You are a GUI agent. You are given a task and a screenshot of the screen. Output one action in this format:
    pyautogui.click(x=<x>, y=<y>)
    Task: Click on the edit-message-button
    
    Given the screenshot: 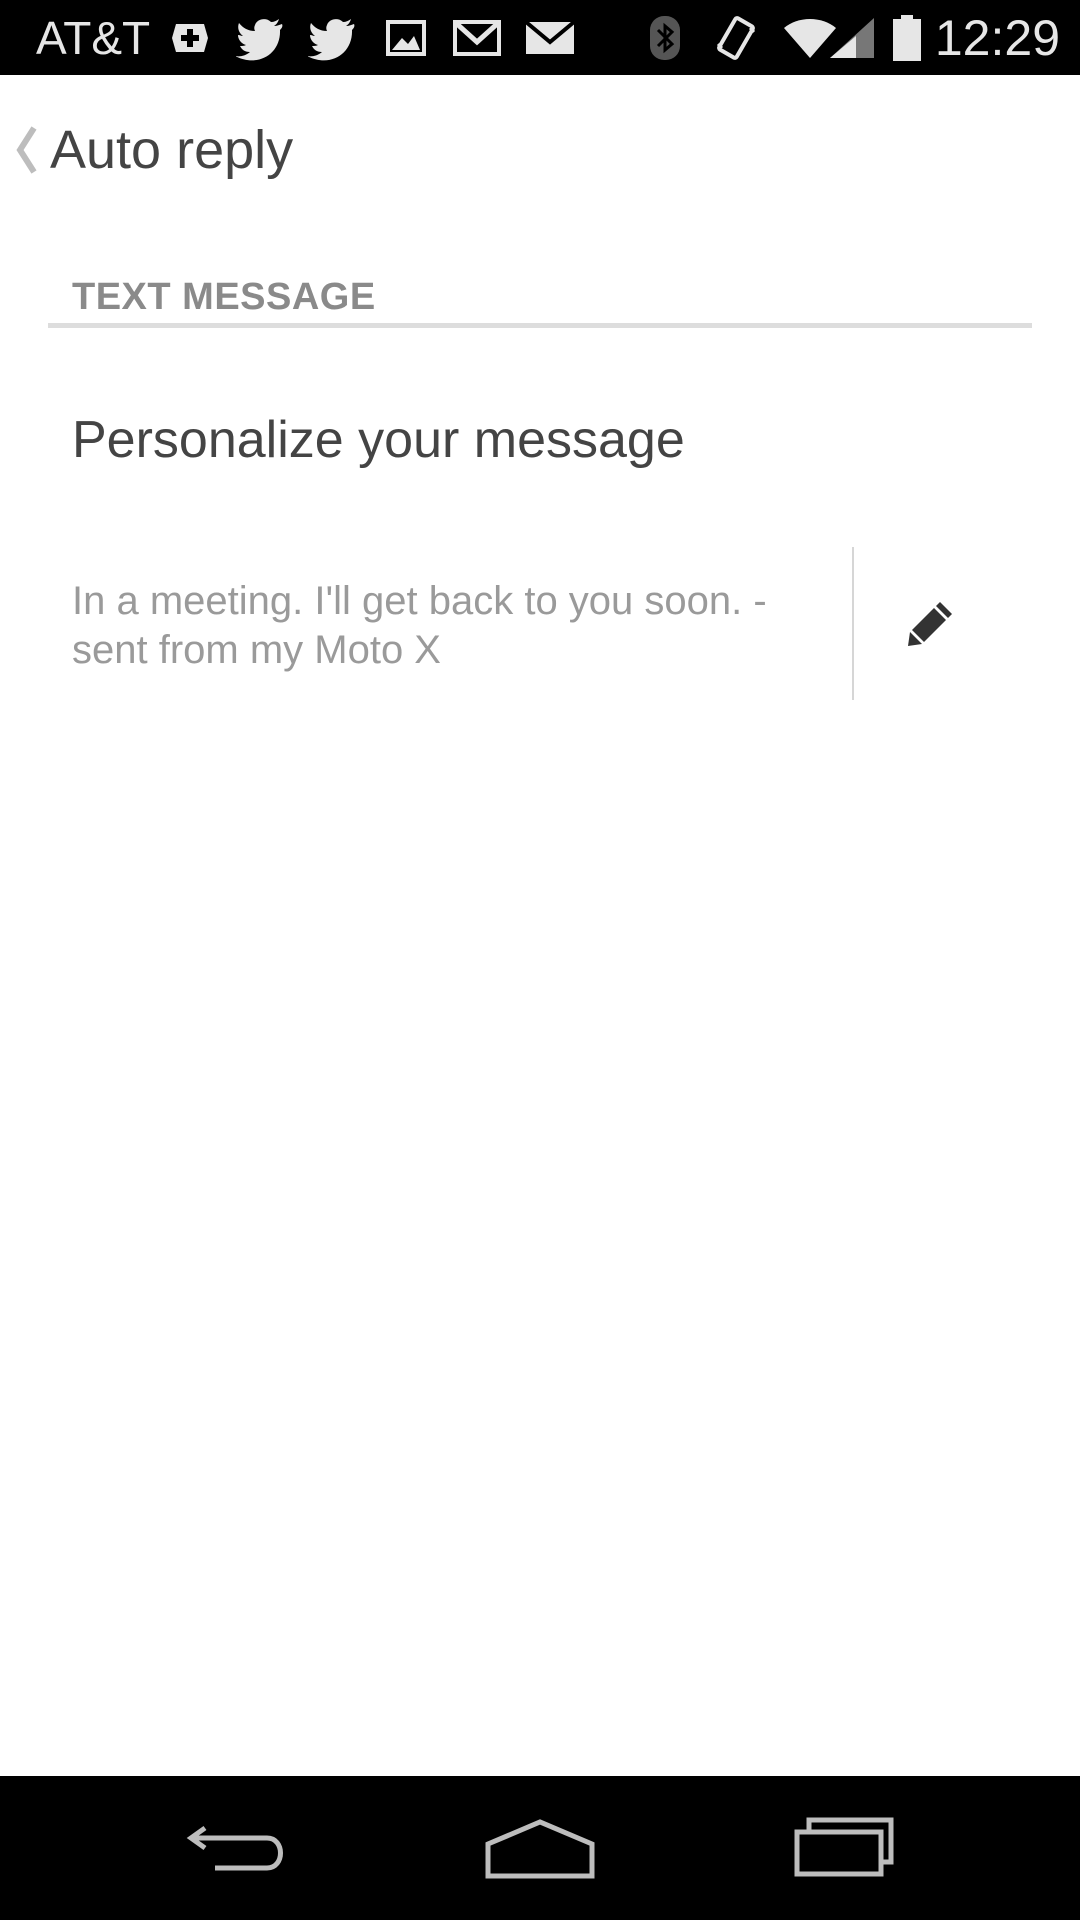 What is the action you would take?
    pyautogui.click(x=931, y=623)
    